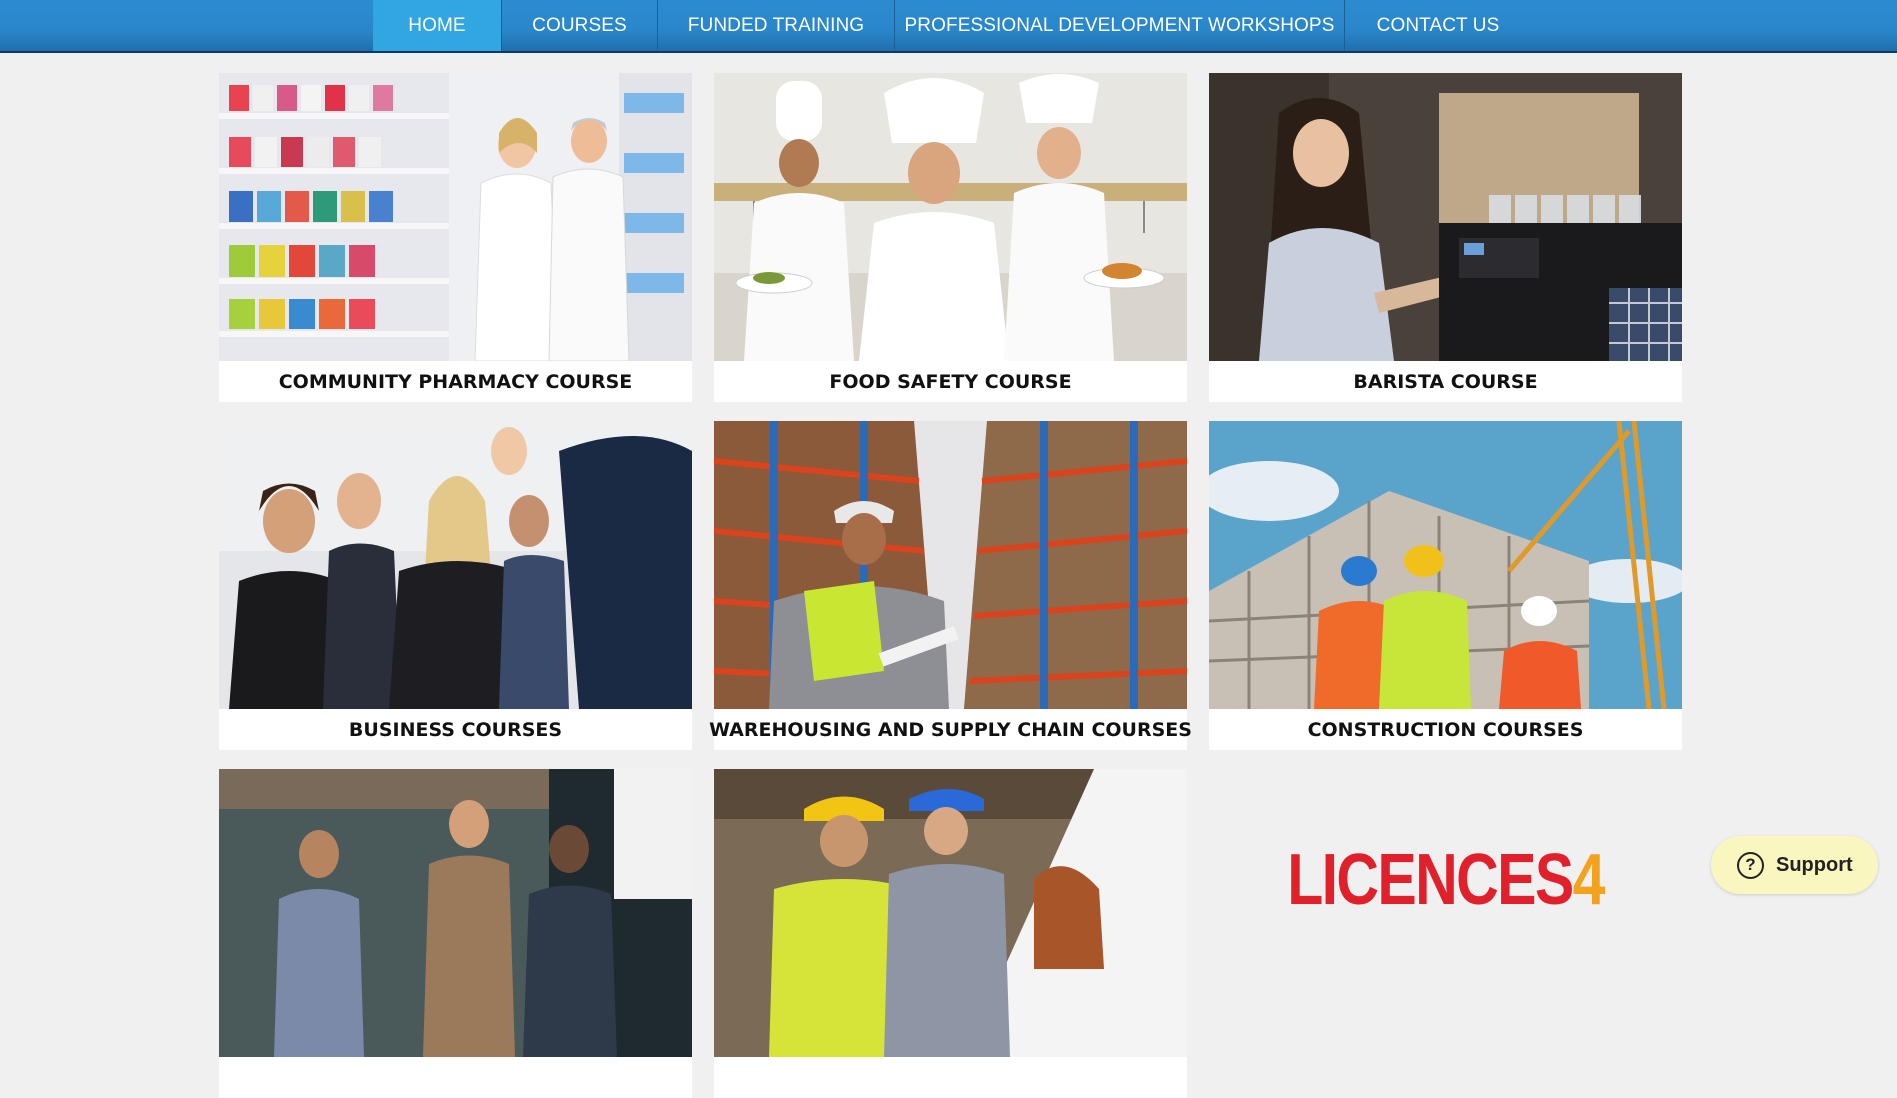 The height and width of the screenshot is (1098, 1897). Describe the element at coordinates (1445, 381) in the screenshot. I see `course-title: BARISTA COURSE` at that location.